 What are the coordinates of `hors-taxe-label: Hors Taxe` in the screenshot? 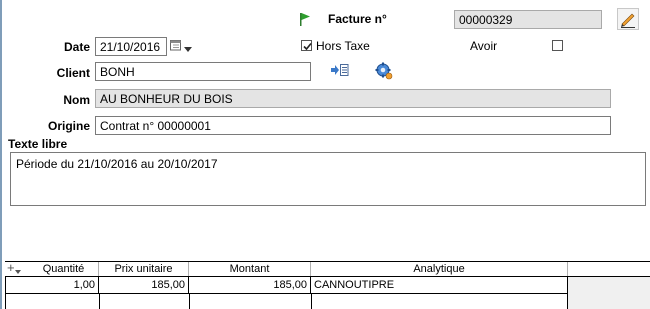 It's located at (343, 46).